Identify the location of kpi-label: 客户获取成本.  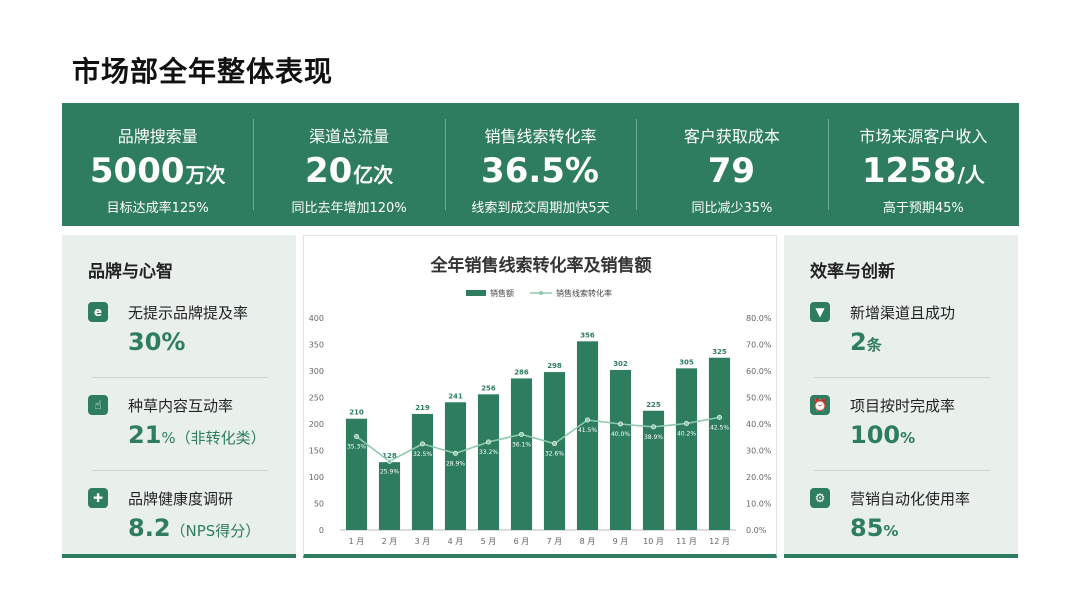
(731, 136).